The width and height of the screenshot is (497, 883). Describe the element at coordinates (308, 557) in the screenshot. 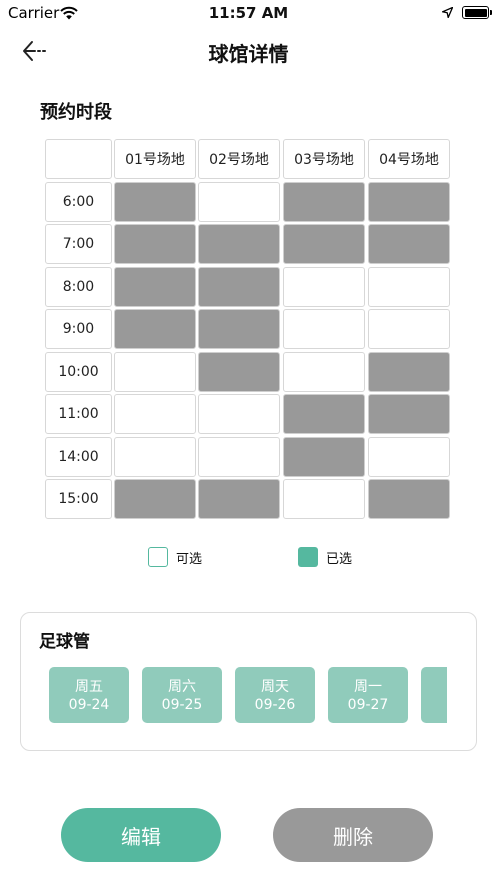

I see `legend-selected-swatch` at that location.